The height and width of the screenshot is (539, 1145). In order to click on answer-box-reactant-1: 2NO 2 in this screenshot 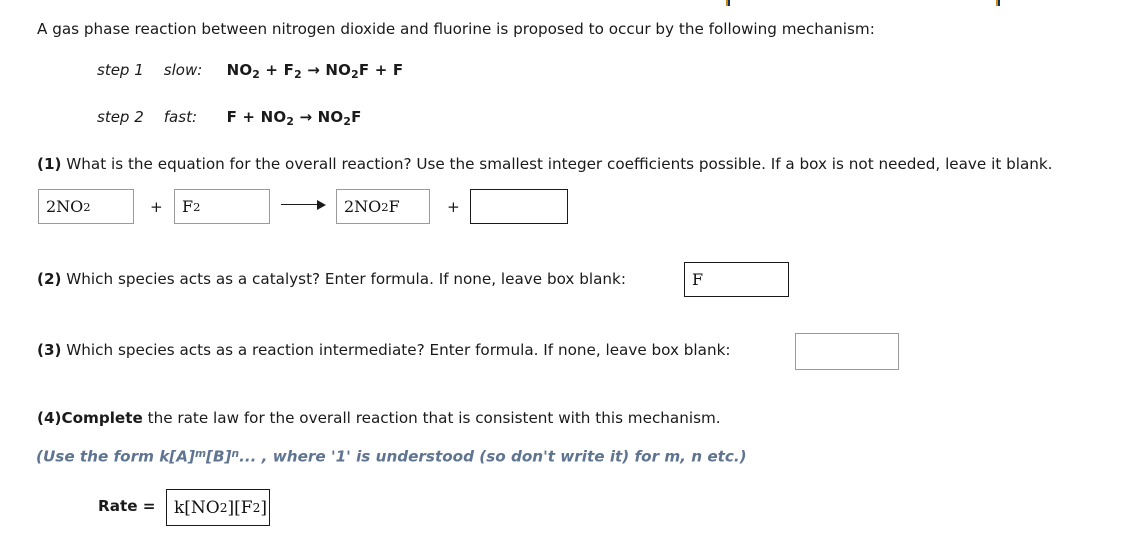, I will do `click(86, 206)`.